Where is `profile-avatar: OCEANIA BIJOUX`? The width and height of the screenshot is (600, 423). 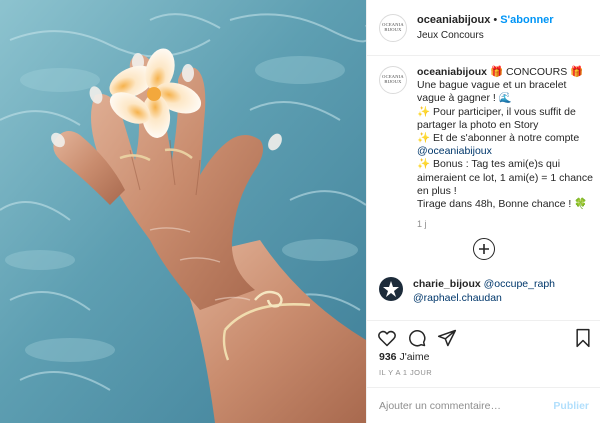
profile-avatar: OCEANIA BIJOUX is located at coordinates (393, 27).